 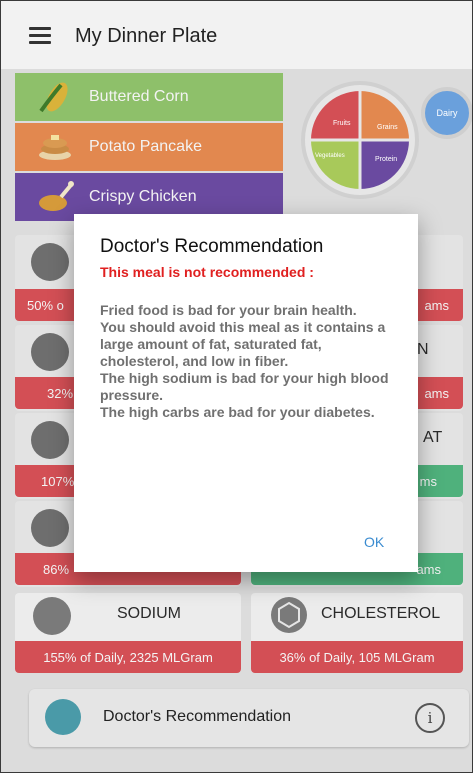 I want to click on food-item: Potato Pancake, so click(x=149, y=147).